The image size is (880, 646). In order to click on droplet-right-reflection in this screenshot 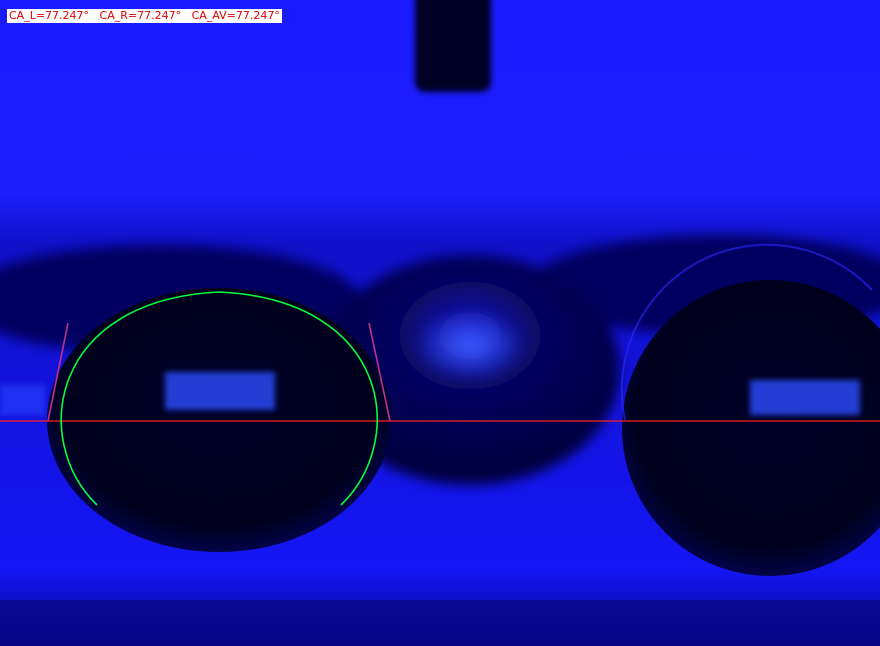, I will do `click(805, 397)`.